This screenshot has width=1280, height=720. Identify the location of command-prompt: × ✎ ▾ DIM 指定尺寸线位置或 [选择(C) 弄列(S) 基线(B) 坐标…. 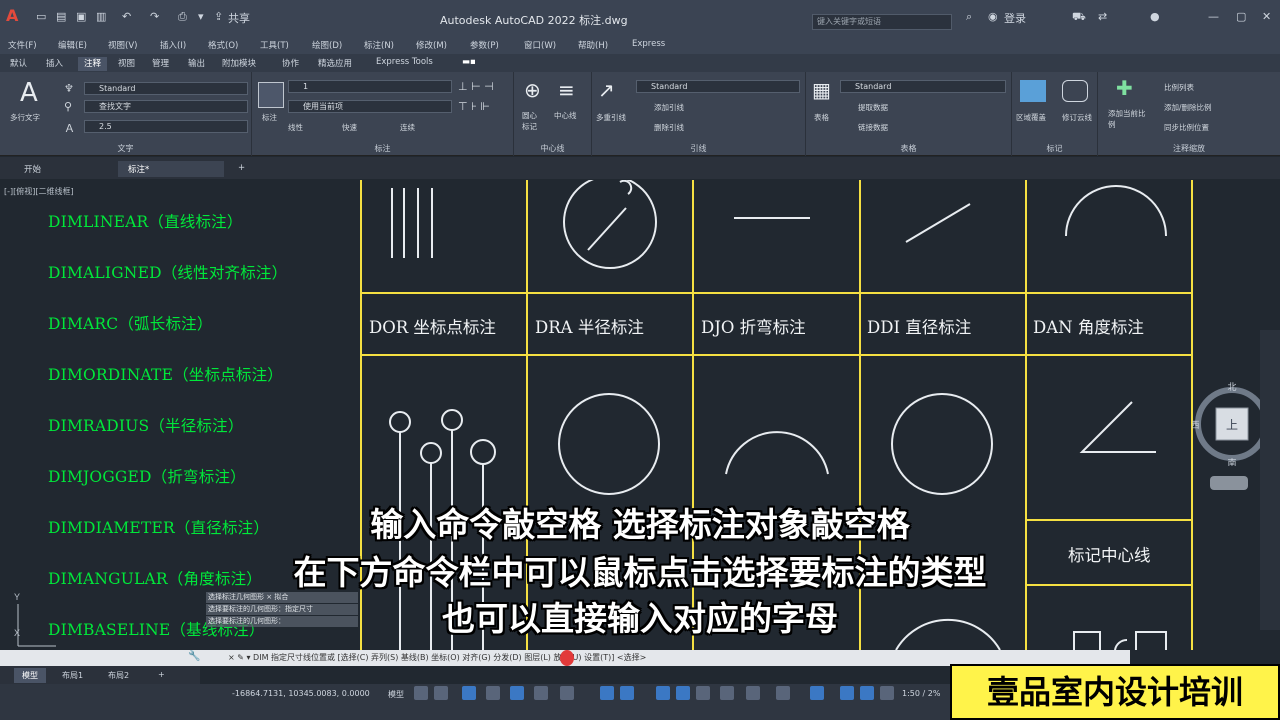
(437, 657).